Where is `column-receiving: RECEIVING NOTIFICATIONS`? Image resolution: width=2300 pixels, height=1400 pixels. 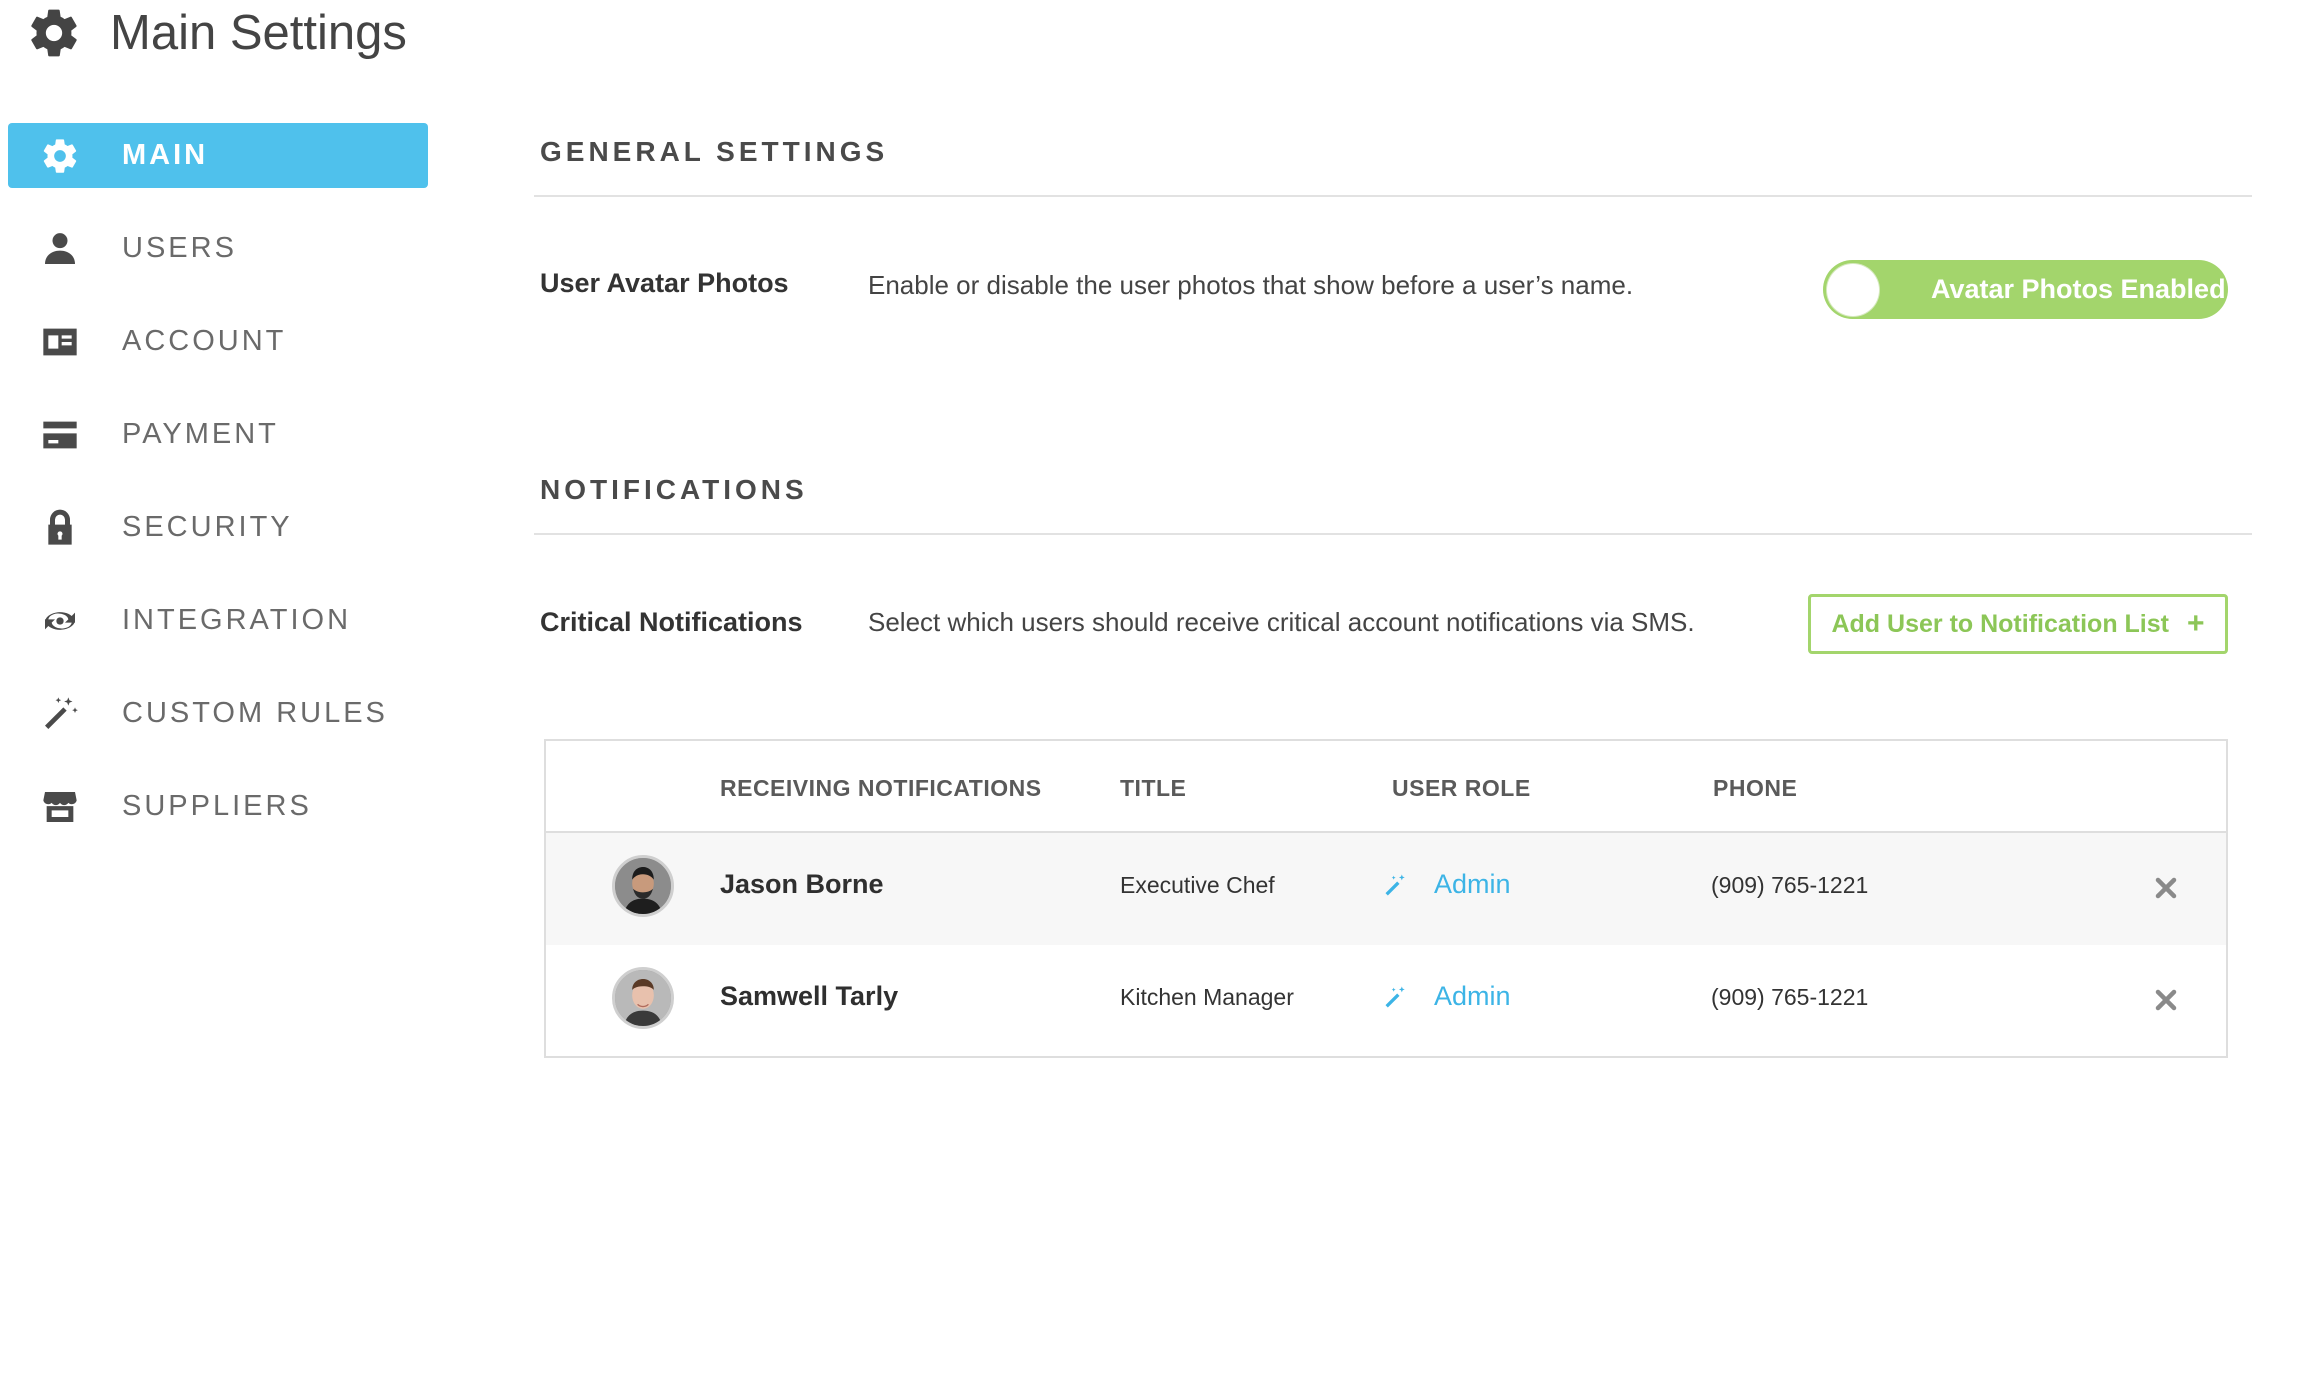 column-receiving: RECEIVING NOTIFICATIONS is located at coordinates (881, 788).